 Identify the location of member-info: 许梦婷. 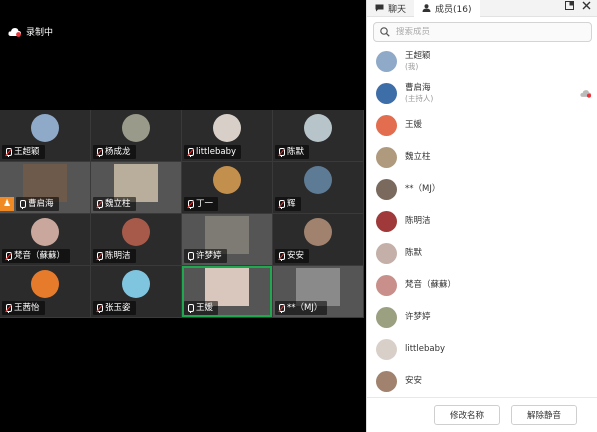
(418, 317).